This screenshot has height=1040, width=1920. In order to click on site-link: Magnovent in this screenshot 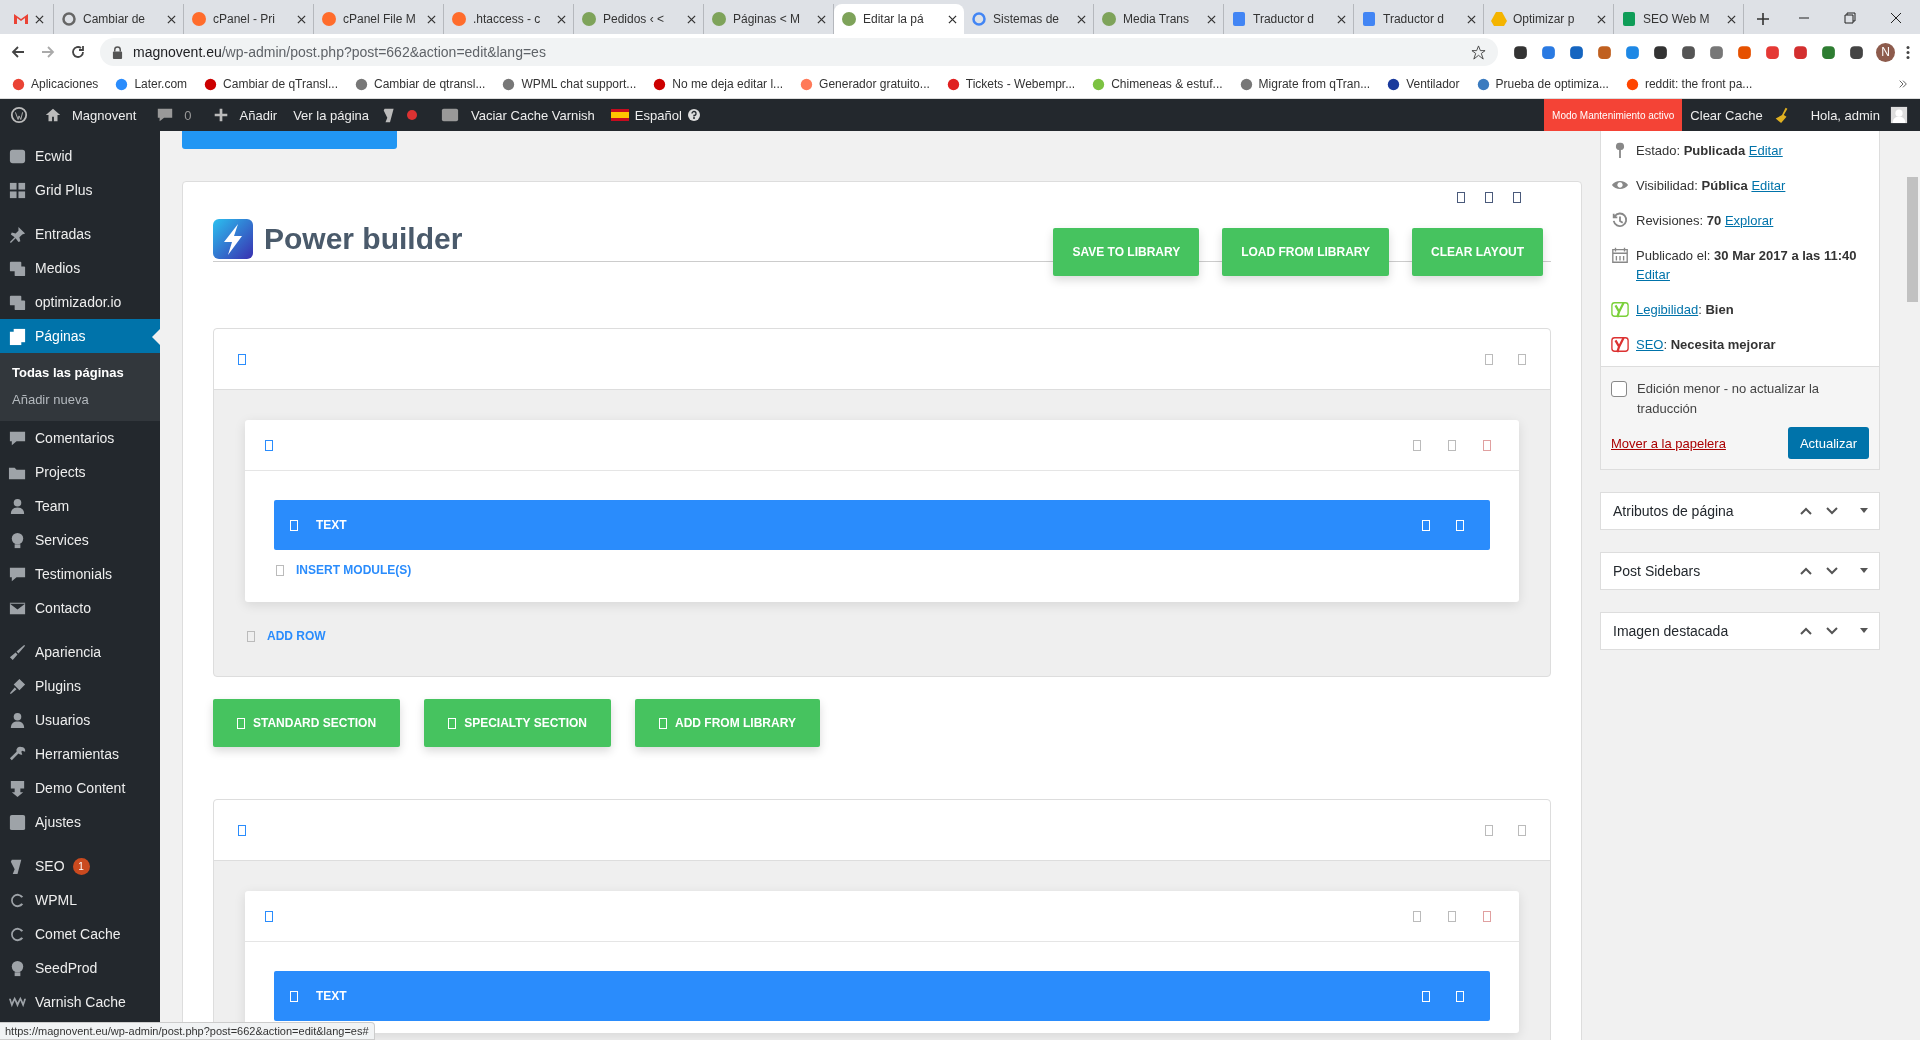, I will do `click(88, 115)`.